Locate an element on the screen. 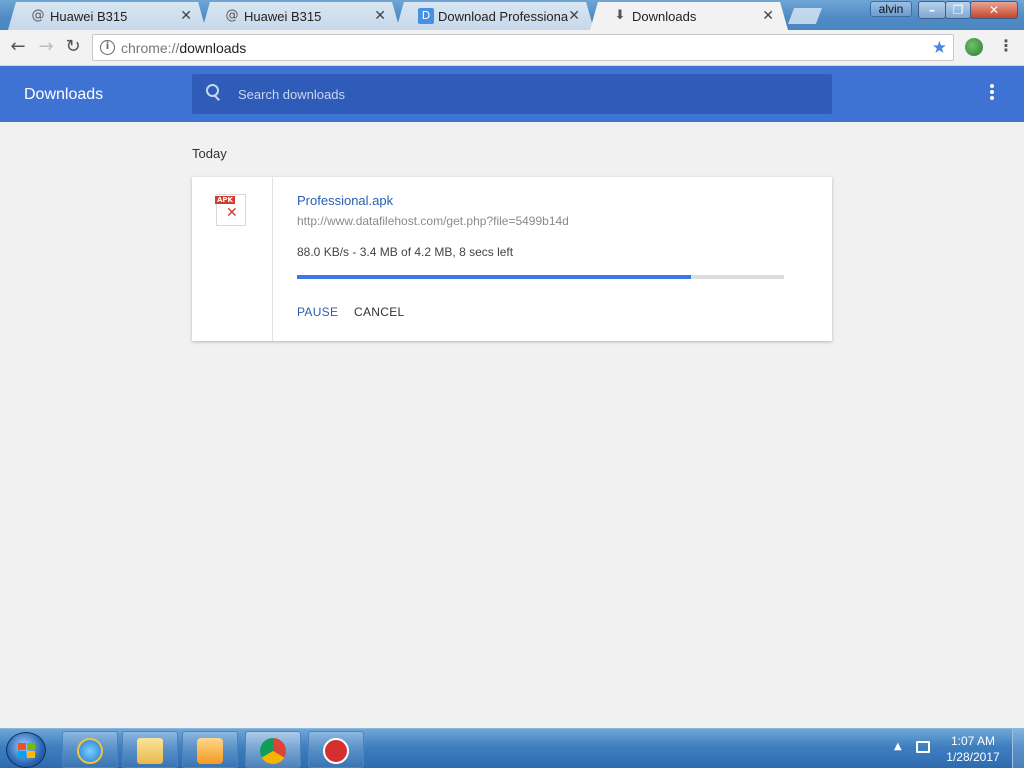 Image resolution: width=1024 pixels, height=768 pixels. clock-time: 1:07 AM is located at coordinates (973, 741).